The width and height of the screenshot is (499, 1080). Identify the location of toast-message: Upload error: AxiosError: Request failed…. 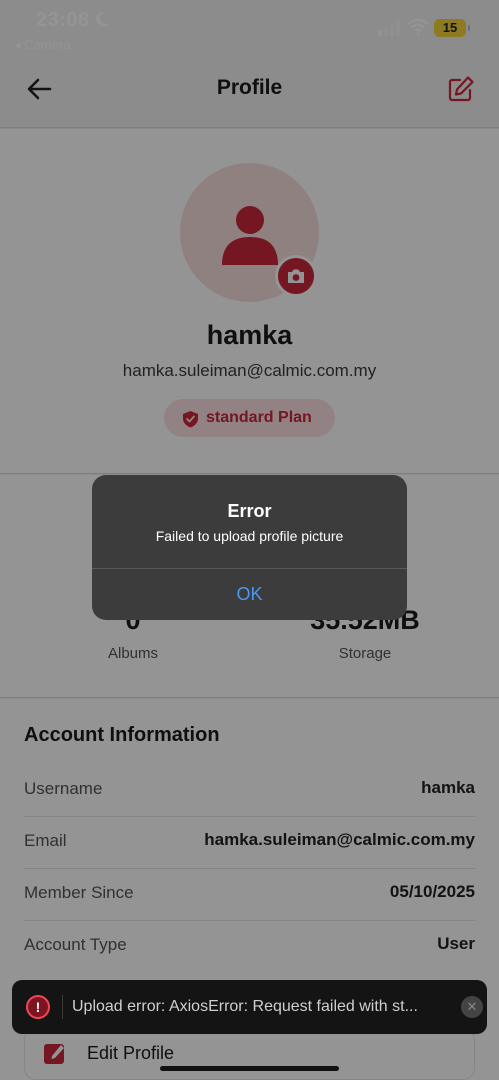
(245, 1006).